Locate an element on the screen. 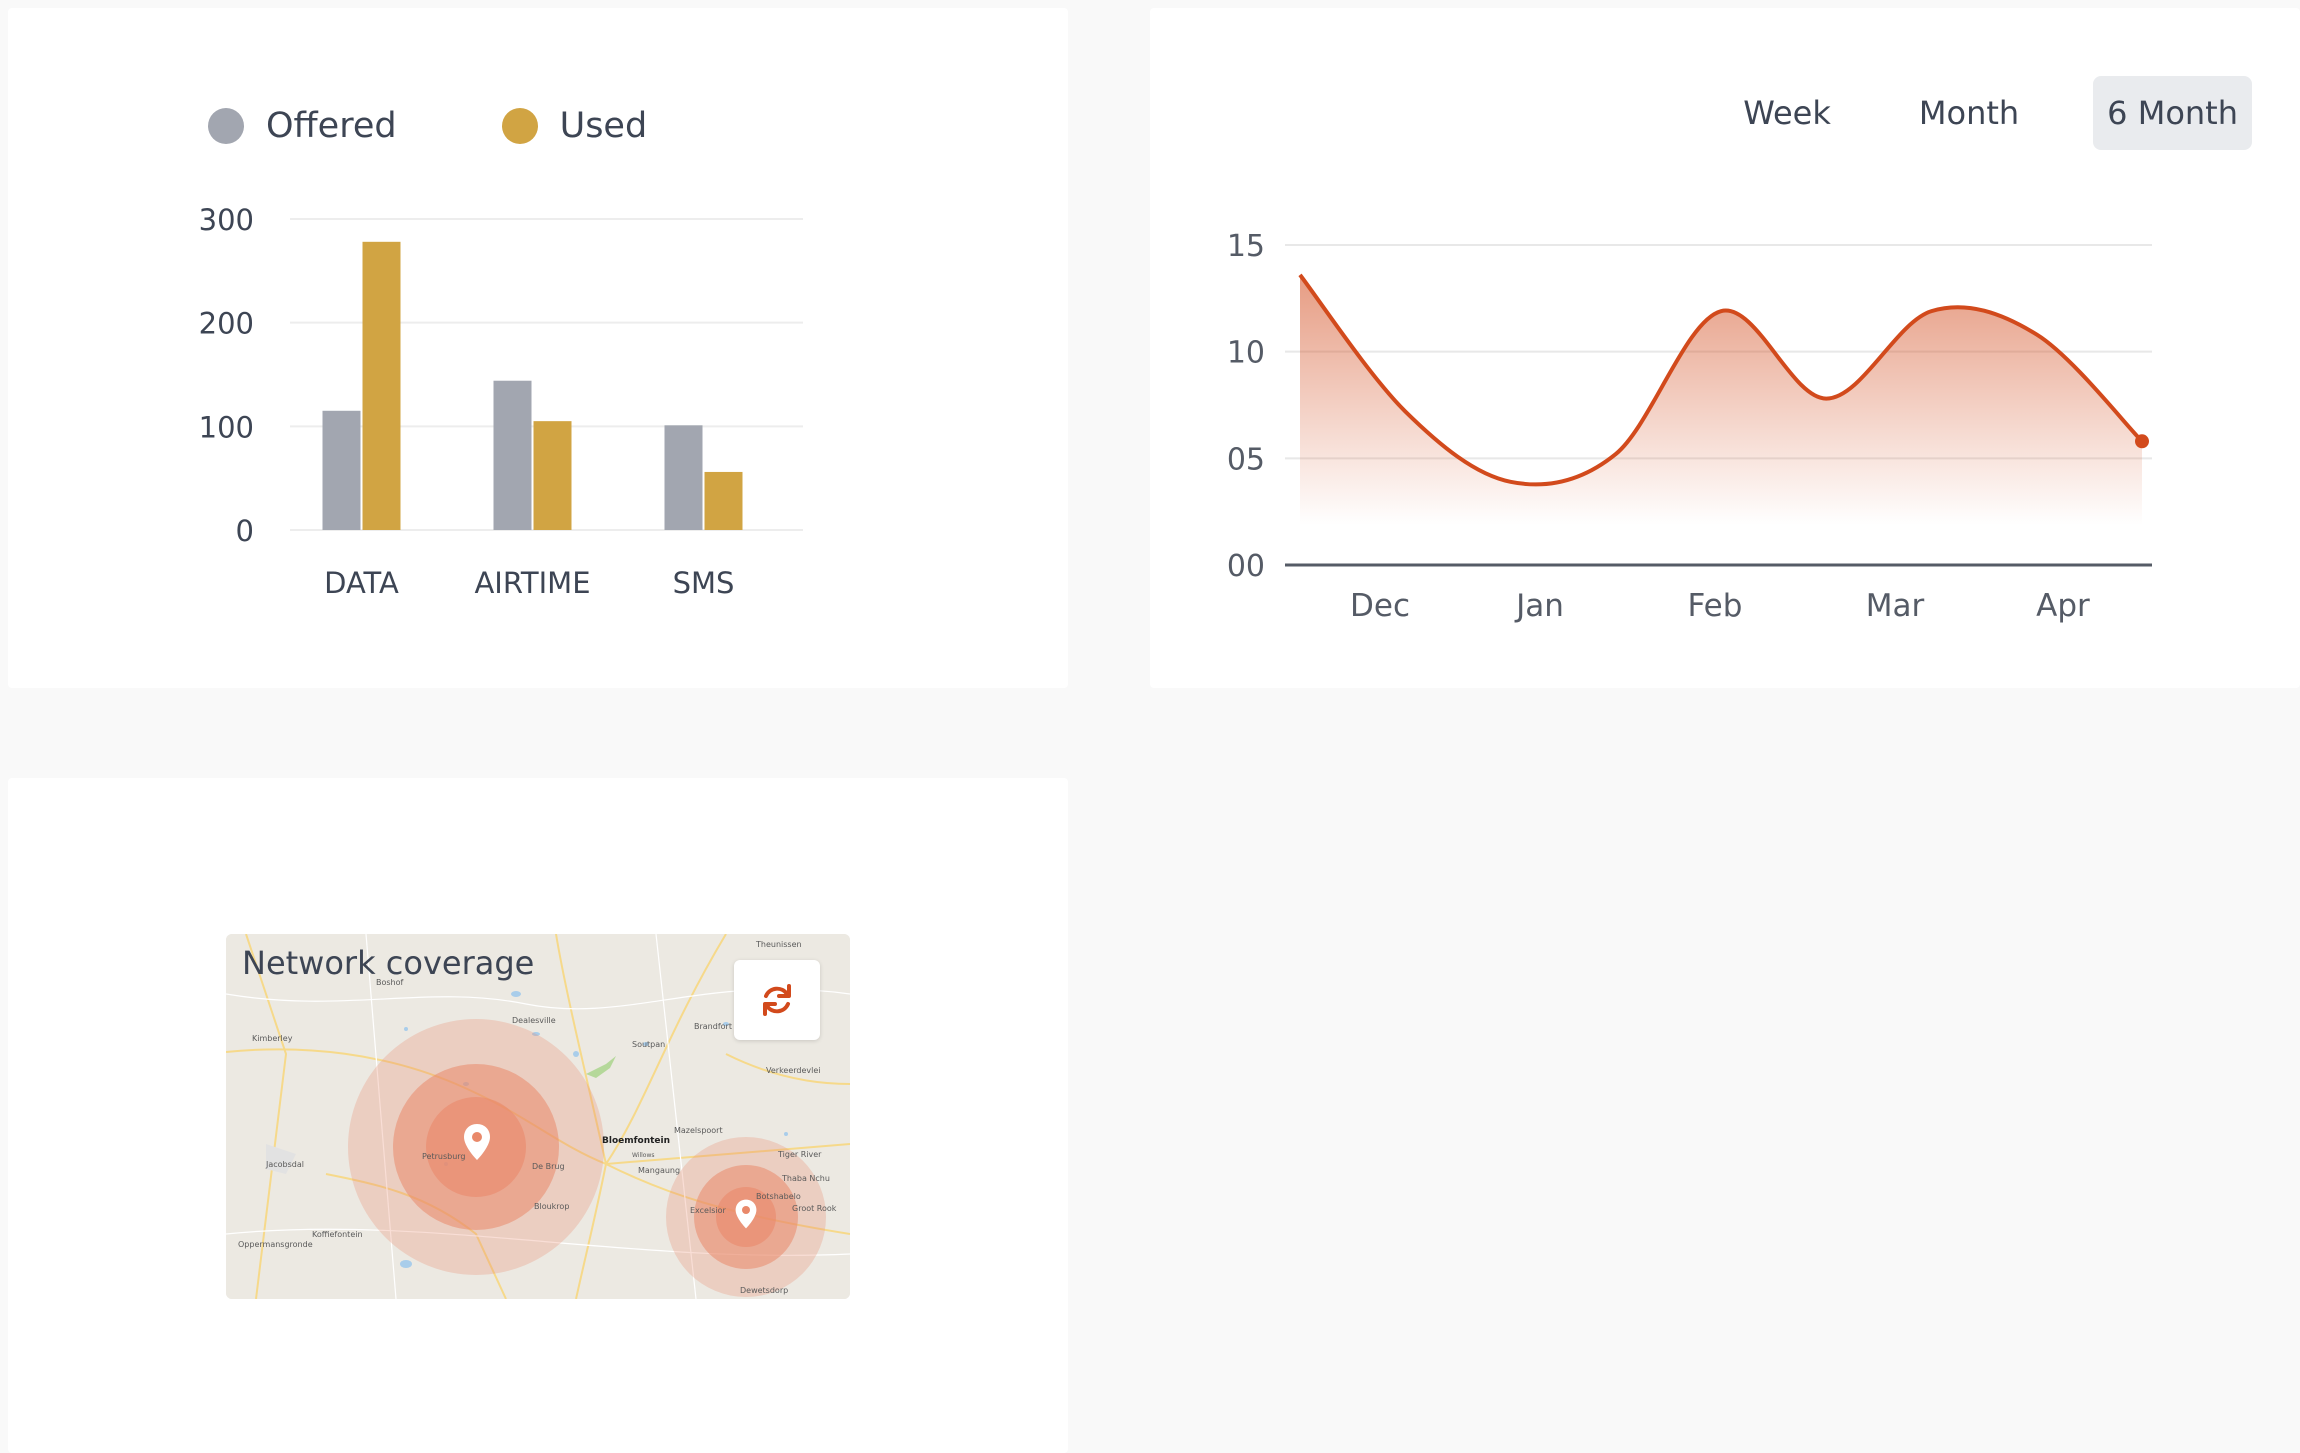 The width and height of the screenshot is (2300, 1453). bar-offered-data is located at coordinates (341, 470).